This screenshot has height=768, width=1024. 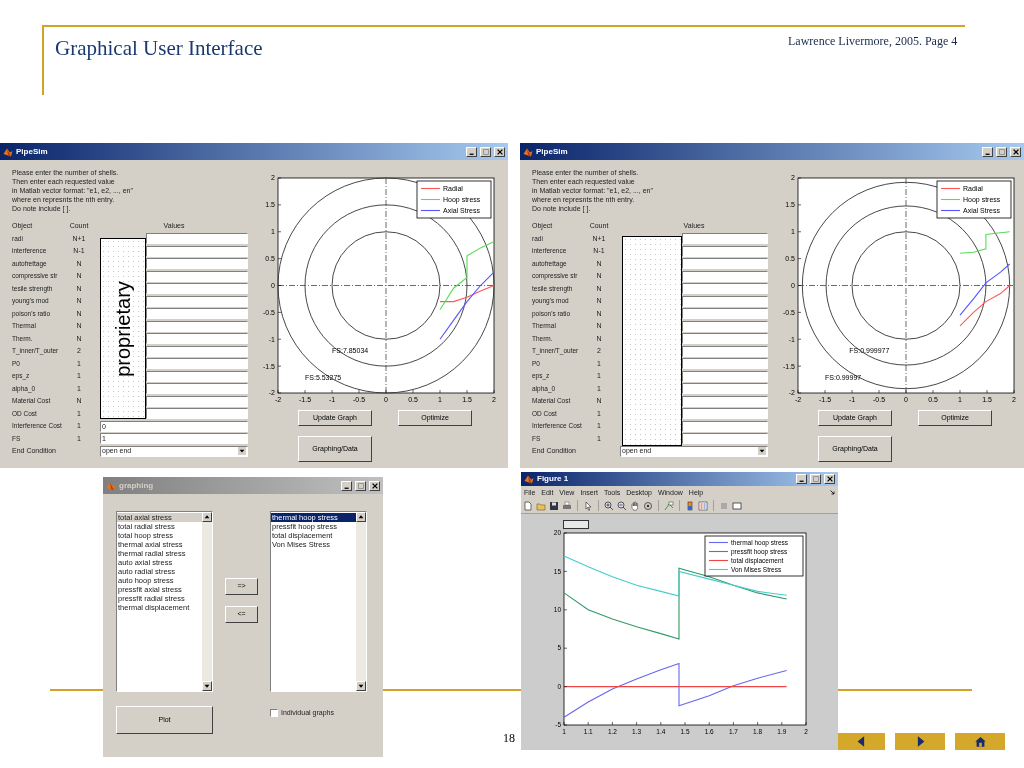 I want to click on close-icon, so click(x=499, y=151).